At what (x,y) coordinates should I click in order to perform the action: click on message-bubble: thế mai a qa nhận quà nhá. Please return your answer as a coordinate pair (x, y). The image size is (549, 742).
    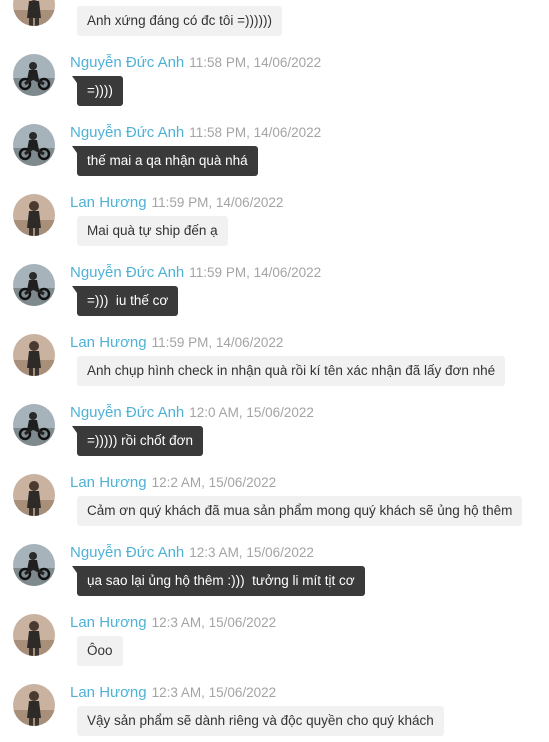
    Looking at the image, I should click on (165, 161).